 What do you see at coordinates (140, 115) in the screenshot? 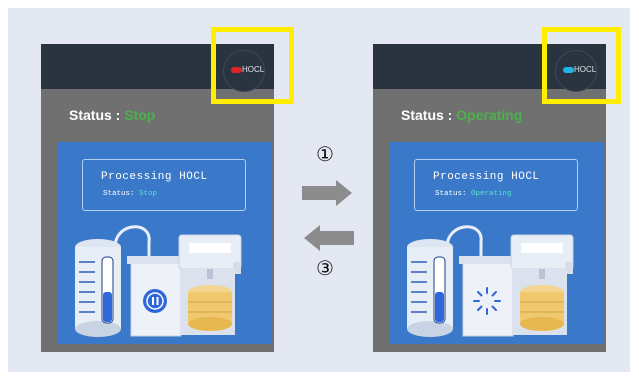
I see `status-value: Stop` at bounding box center [140, 115].